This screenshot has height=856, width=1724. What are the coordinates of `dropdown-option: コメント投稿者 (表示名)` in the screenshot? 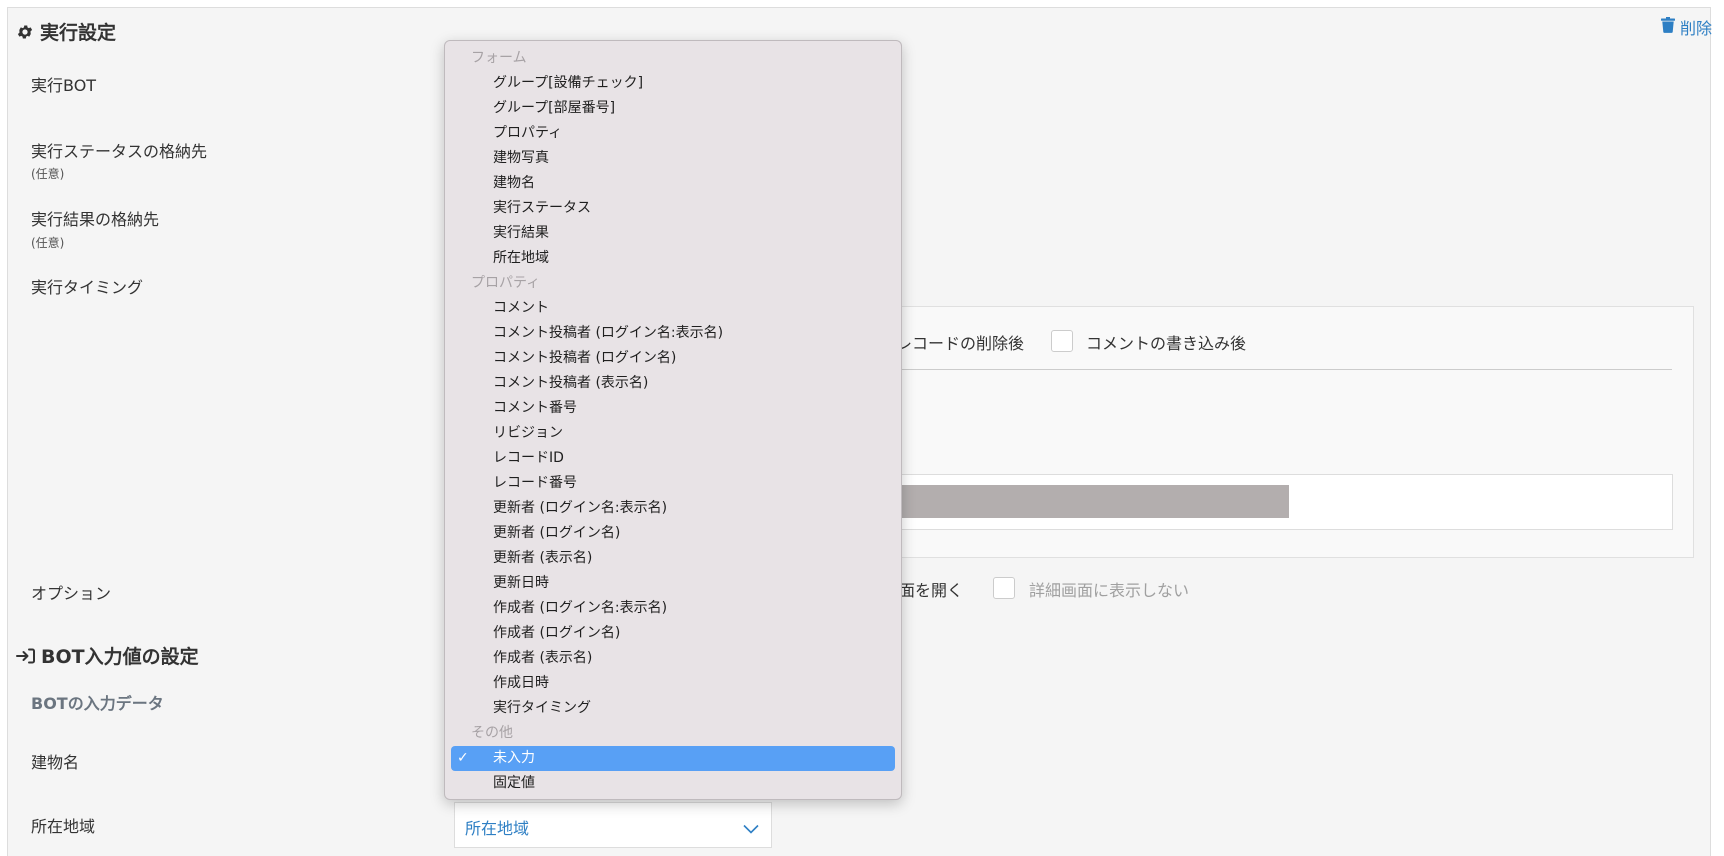 It's located at (673, 383).